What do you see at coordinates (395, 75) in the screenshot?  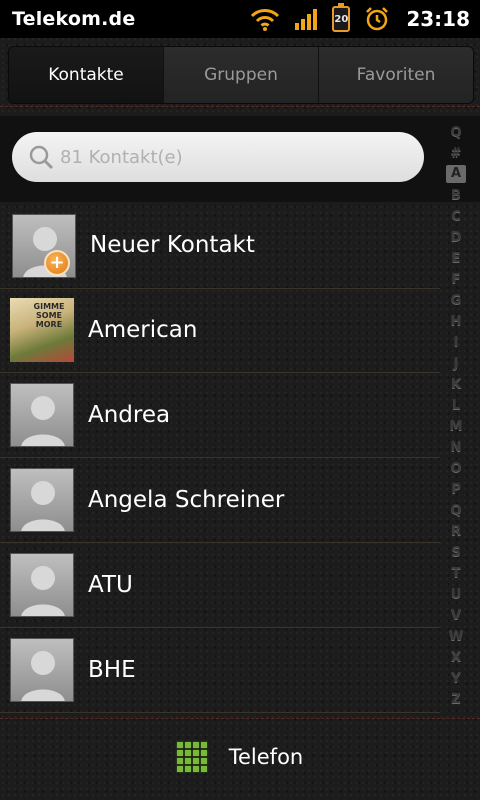 I see `tab-favoriten: Favoriten` at bounding box center [395, 75].